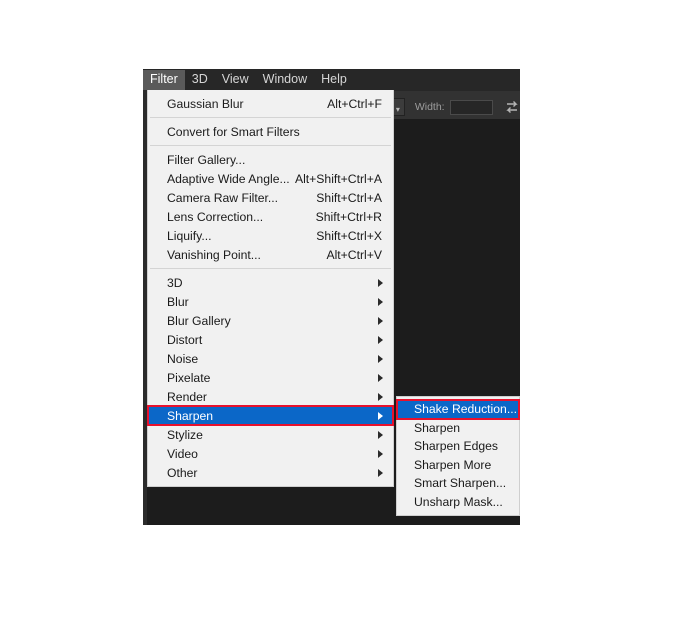  Describe the element at coordinates (285, 80) in the screenshot. I see `menubar-item-window: Window` at that location.